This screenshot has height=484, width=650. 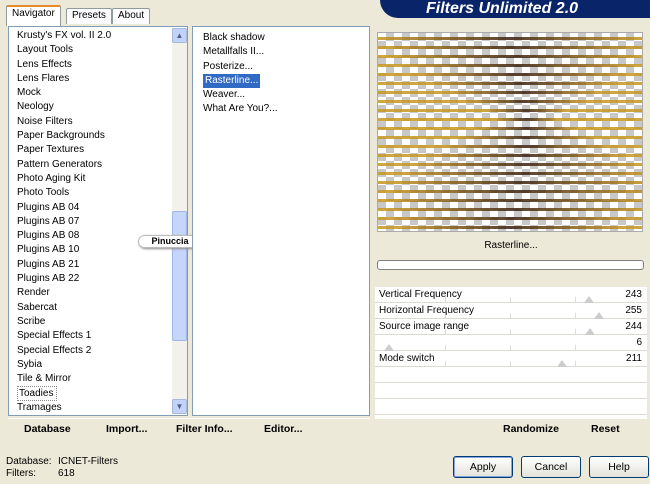 What do you see at coordinates (511, 295) in the screenshot?
I see `param-slider: Vertical Frequency 243` at bounding box center [511, 295].